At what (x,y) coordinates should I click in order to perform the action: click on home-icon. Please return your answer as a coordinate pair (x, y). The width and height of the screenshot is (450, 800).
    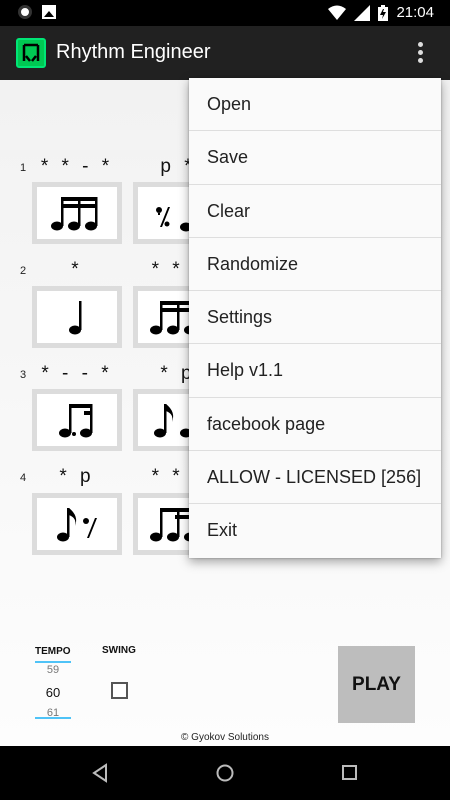
    Looking at the image, I should click on (225, 773).